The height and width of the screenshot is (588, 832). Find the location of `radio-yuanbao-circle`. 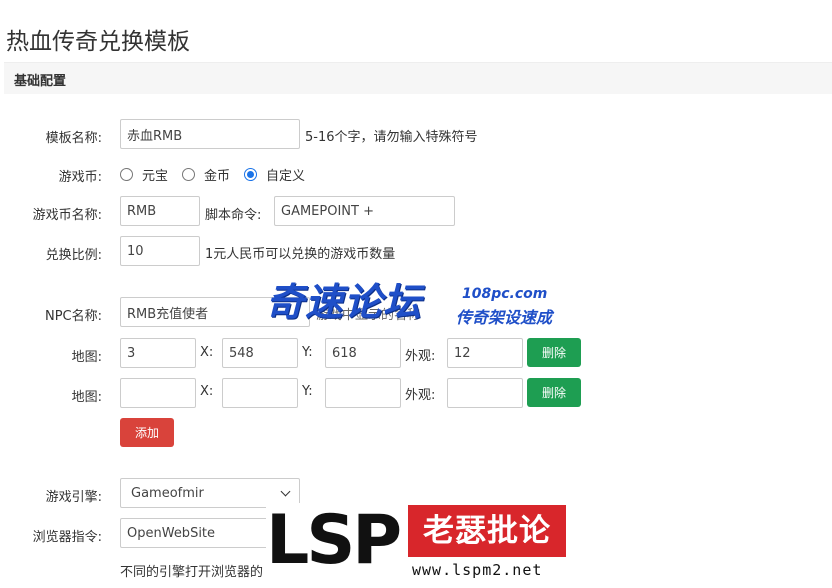

radio-yuanbao-circle is located at coordinates (126, 174).